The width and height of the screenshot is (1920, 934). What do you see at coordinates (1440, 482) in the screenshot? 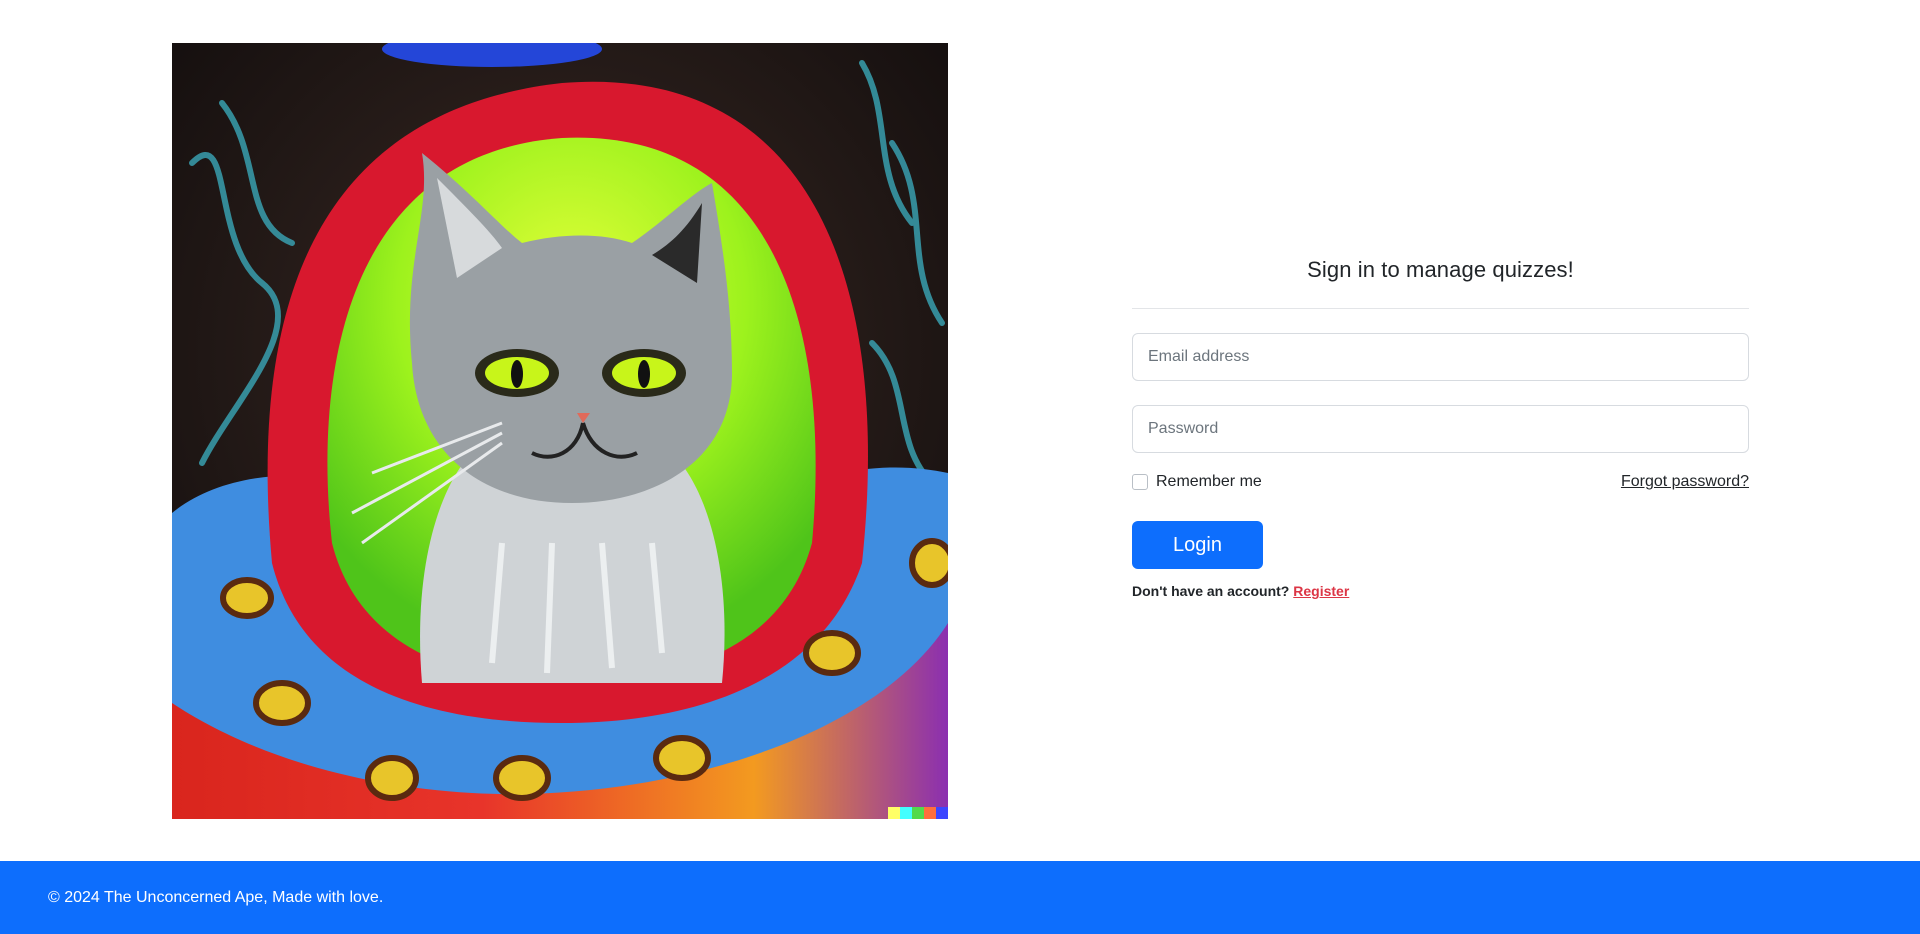
I see `login-options-row: Remember me Forgot password?` at bounding box center [1440, 482].